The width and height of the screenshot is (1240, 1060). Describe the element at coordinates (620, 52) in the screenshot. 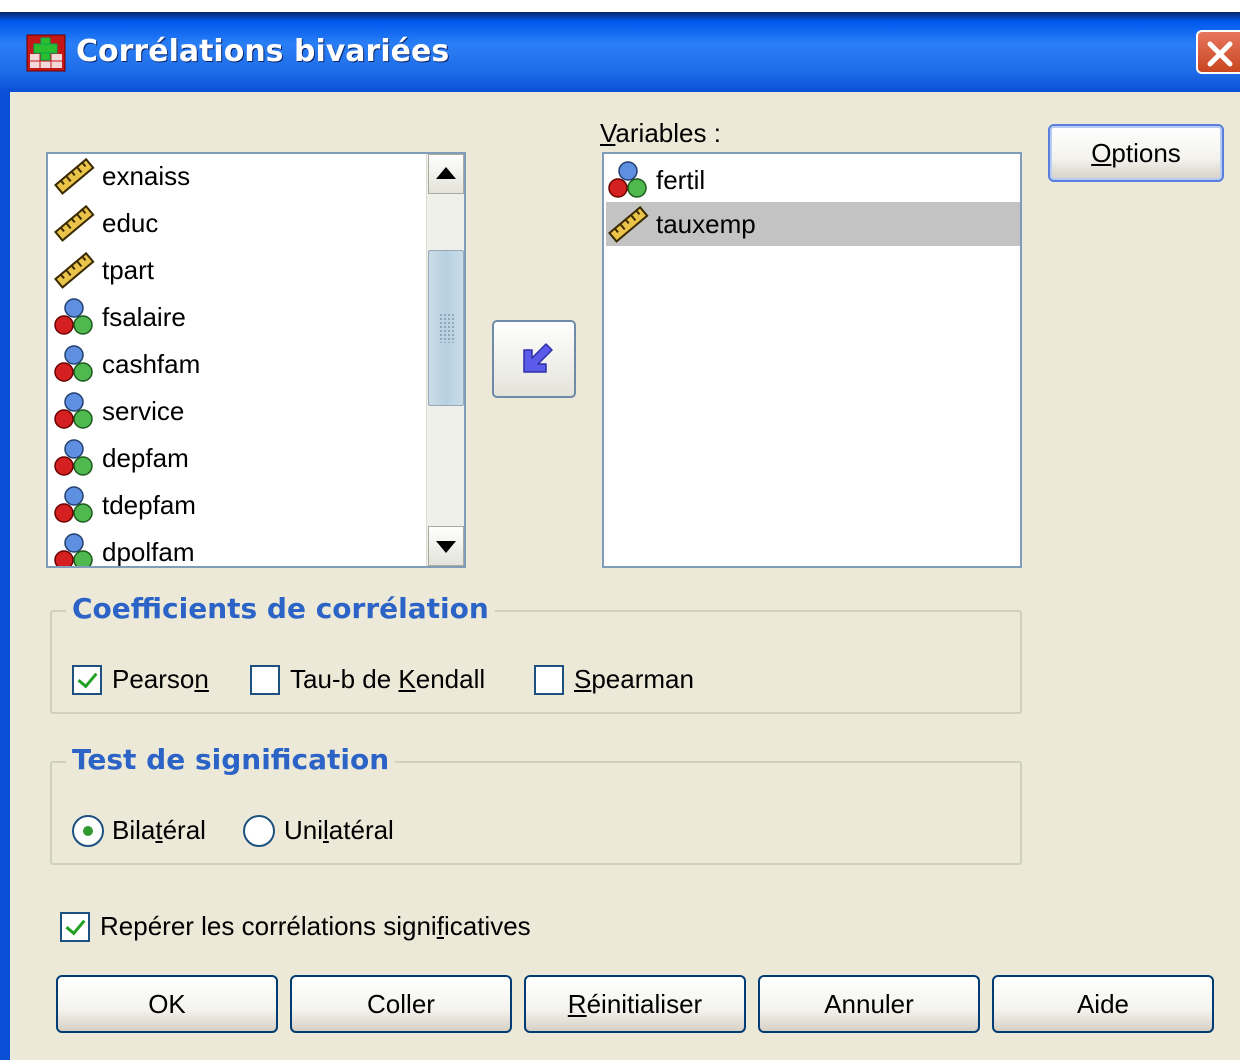

I see `title-bar: Corrélations bivariées` at that location.